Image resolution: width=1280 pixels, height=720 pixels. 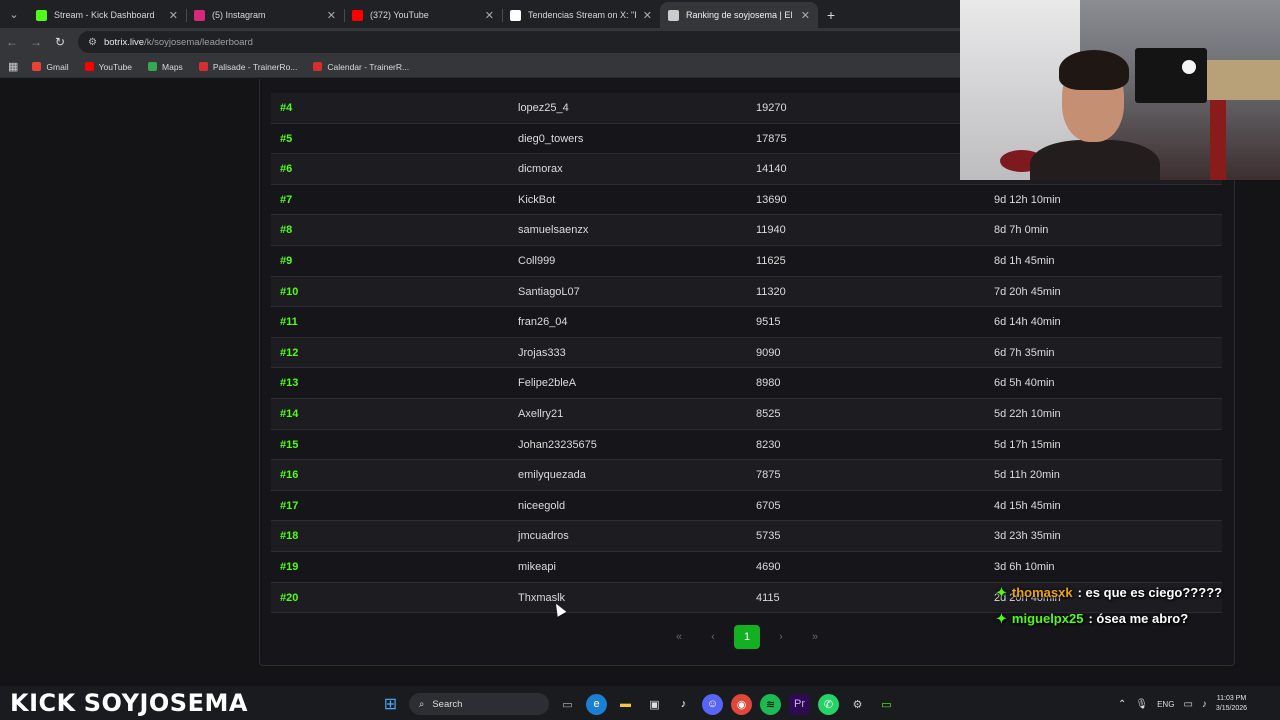 What do you see at coordinates (712, 704) in the screenshot?
I see `discord-icon: ☺` at bounding box center [712, 704].